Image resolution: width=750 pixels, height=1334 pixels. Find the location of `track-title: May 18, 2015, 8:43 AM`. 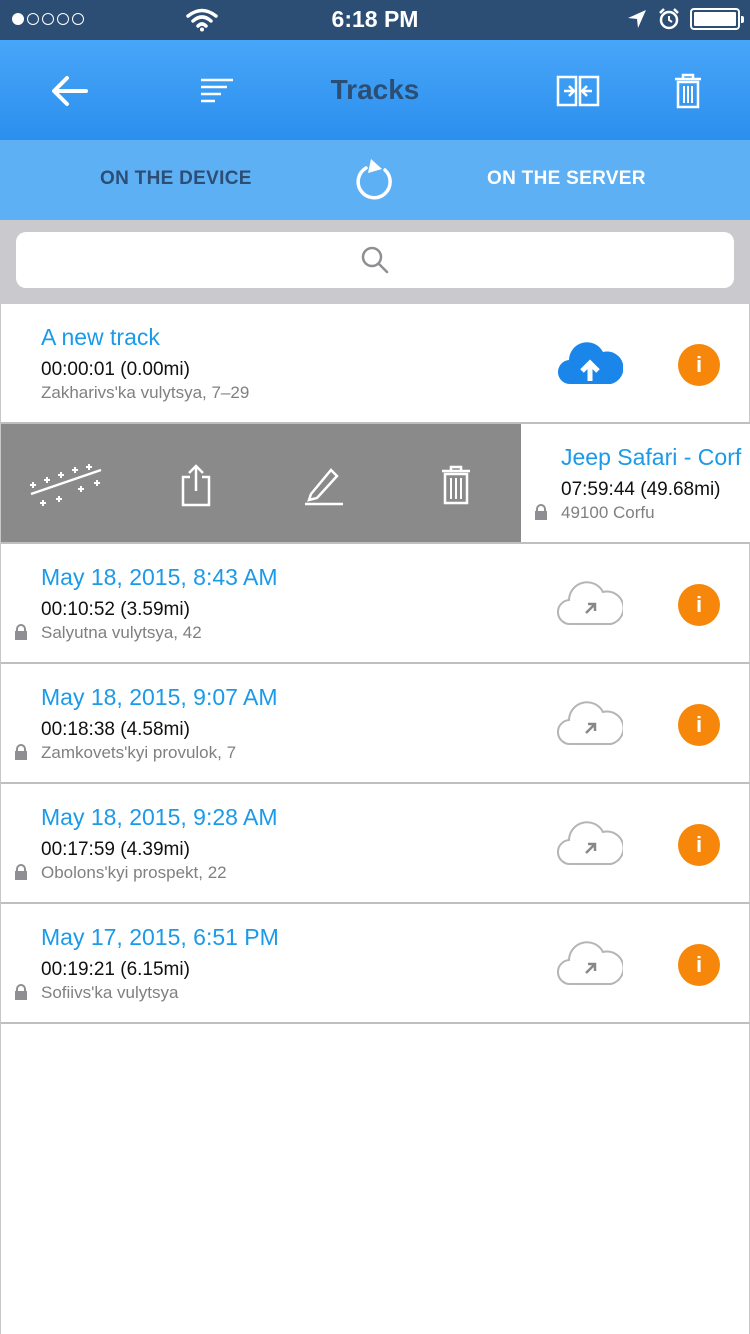

track-title: May 18, 2015, 8:43 AM is located at coordinates (159, 577).